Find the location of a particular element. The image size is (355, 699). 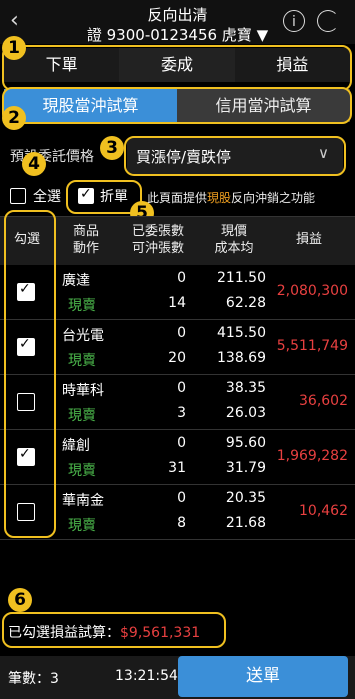

product-name: 廣達 is located at coordinates (76, 281).